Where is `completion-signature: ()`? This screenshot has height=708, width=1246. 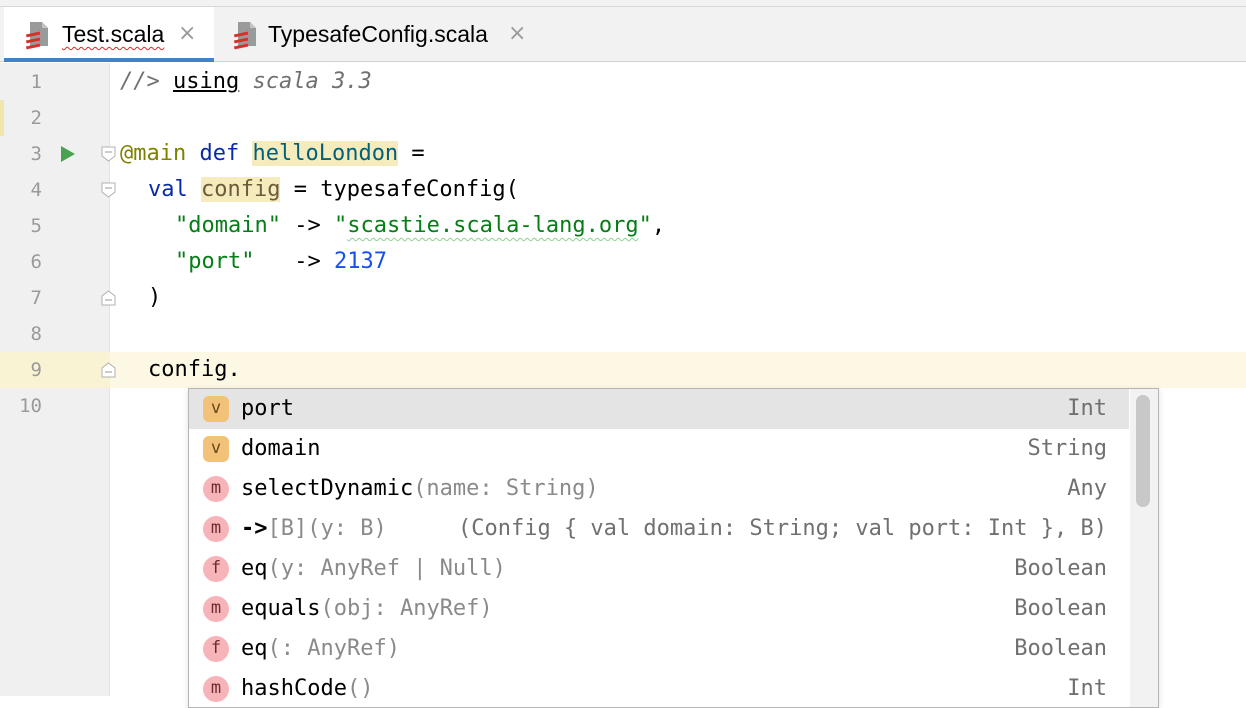 completion-signature: () is located at coordinates (360, 688).